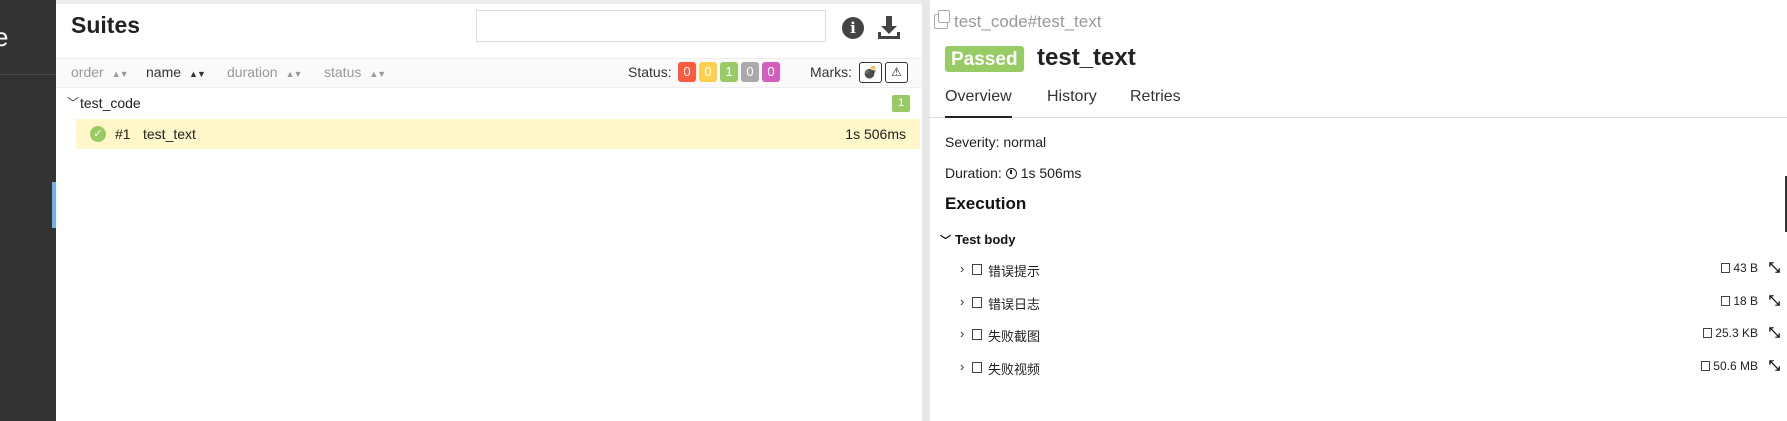 The image size is (1787, 421). Describe the element at coordinates (853, 28) in the screenshot. I see `info-icon: i` at that location.